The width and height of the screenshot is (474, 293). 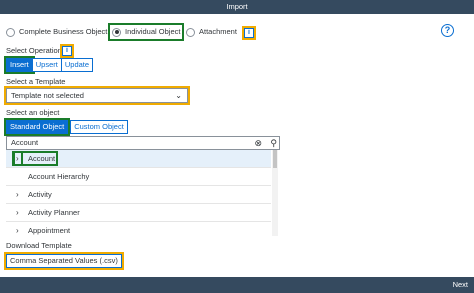 What do you see at coordinates (258, 143) in the screenshot?
I see `clear-icon: ⊗` at bounding box center [258, 143].